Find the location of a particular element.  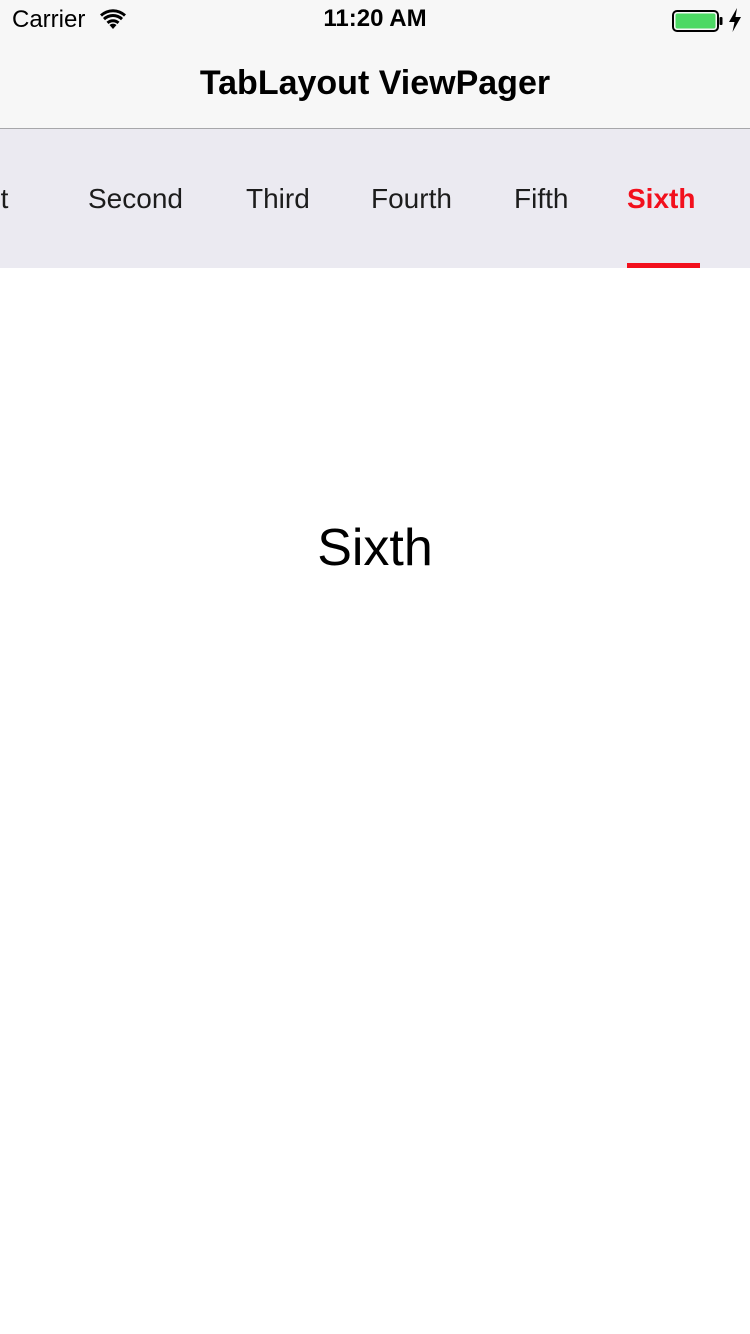

status-time: 11:20 AM is located at coordinates (375, 18).